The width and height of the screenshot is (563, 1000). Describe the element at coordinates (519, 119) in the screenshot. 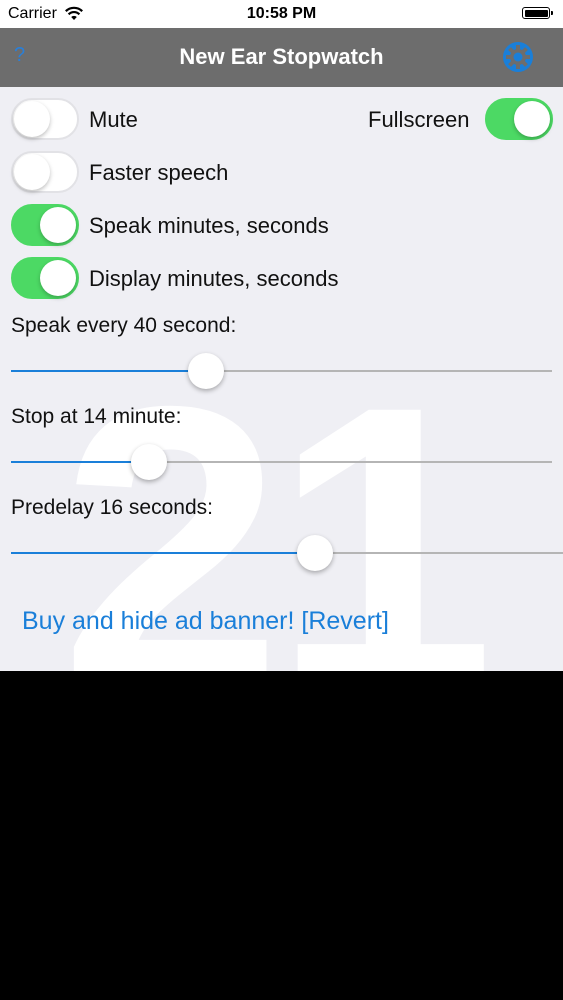

I see `fullscreen-toggle` at that location.